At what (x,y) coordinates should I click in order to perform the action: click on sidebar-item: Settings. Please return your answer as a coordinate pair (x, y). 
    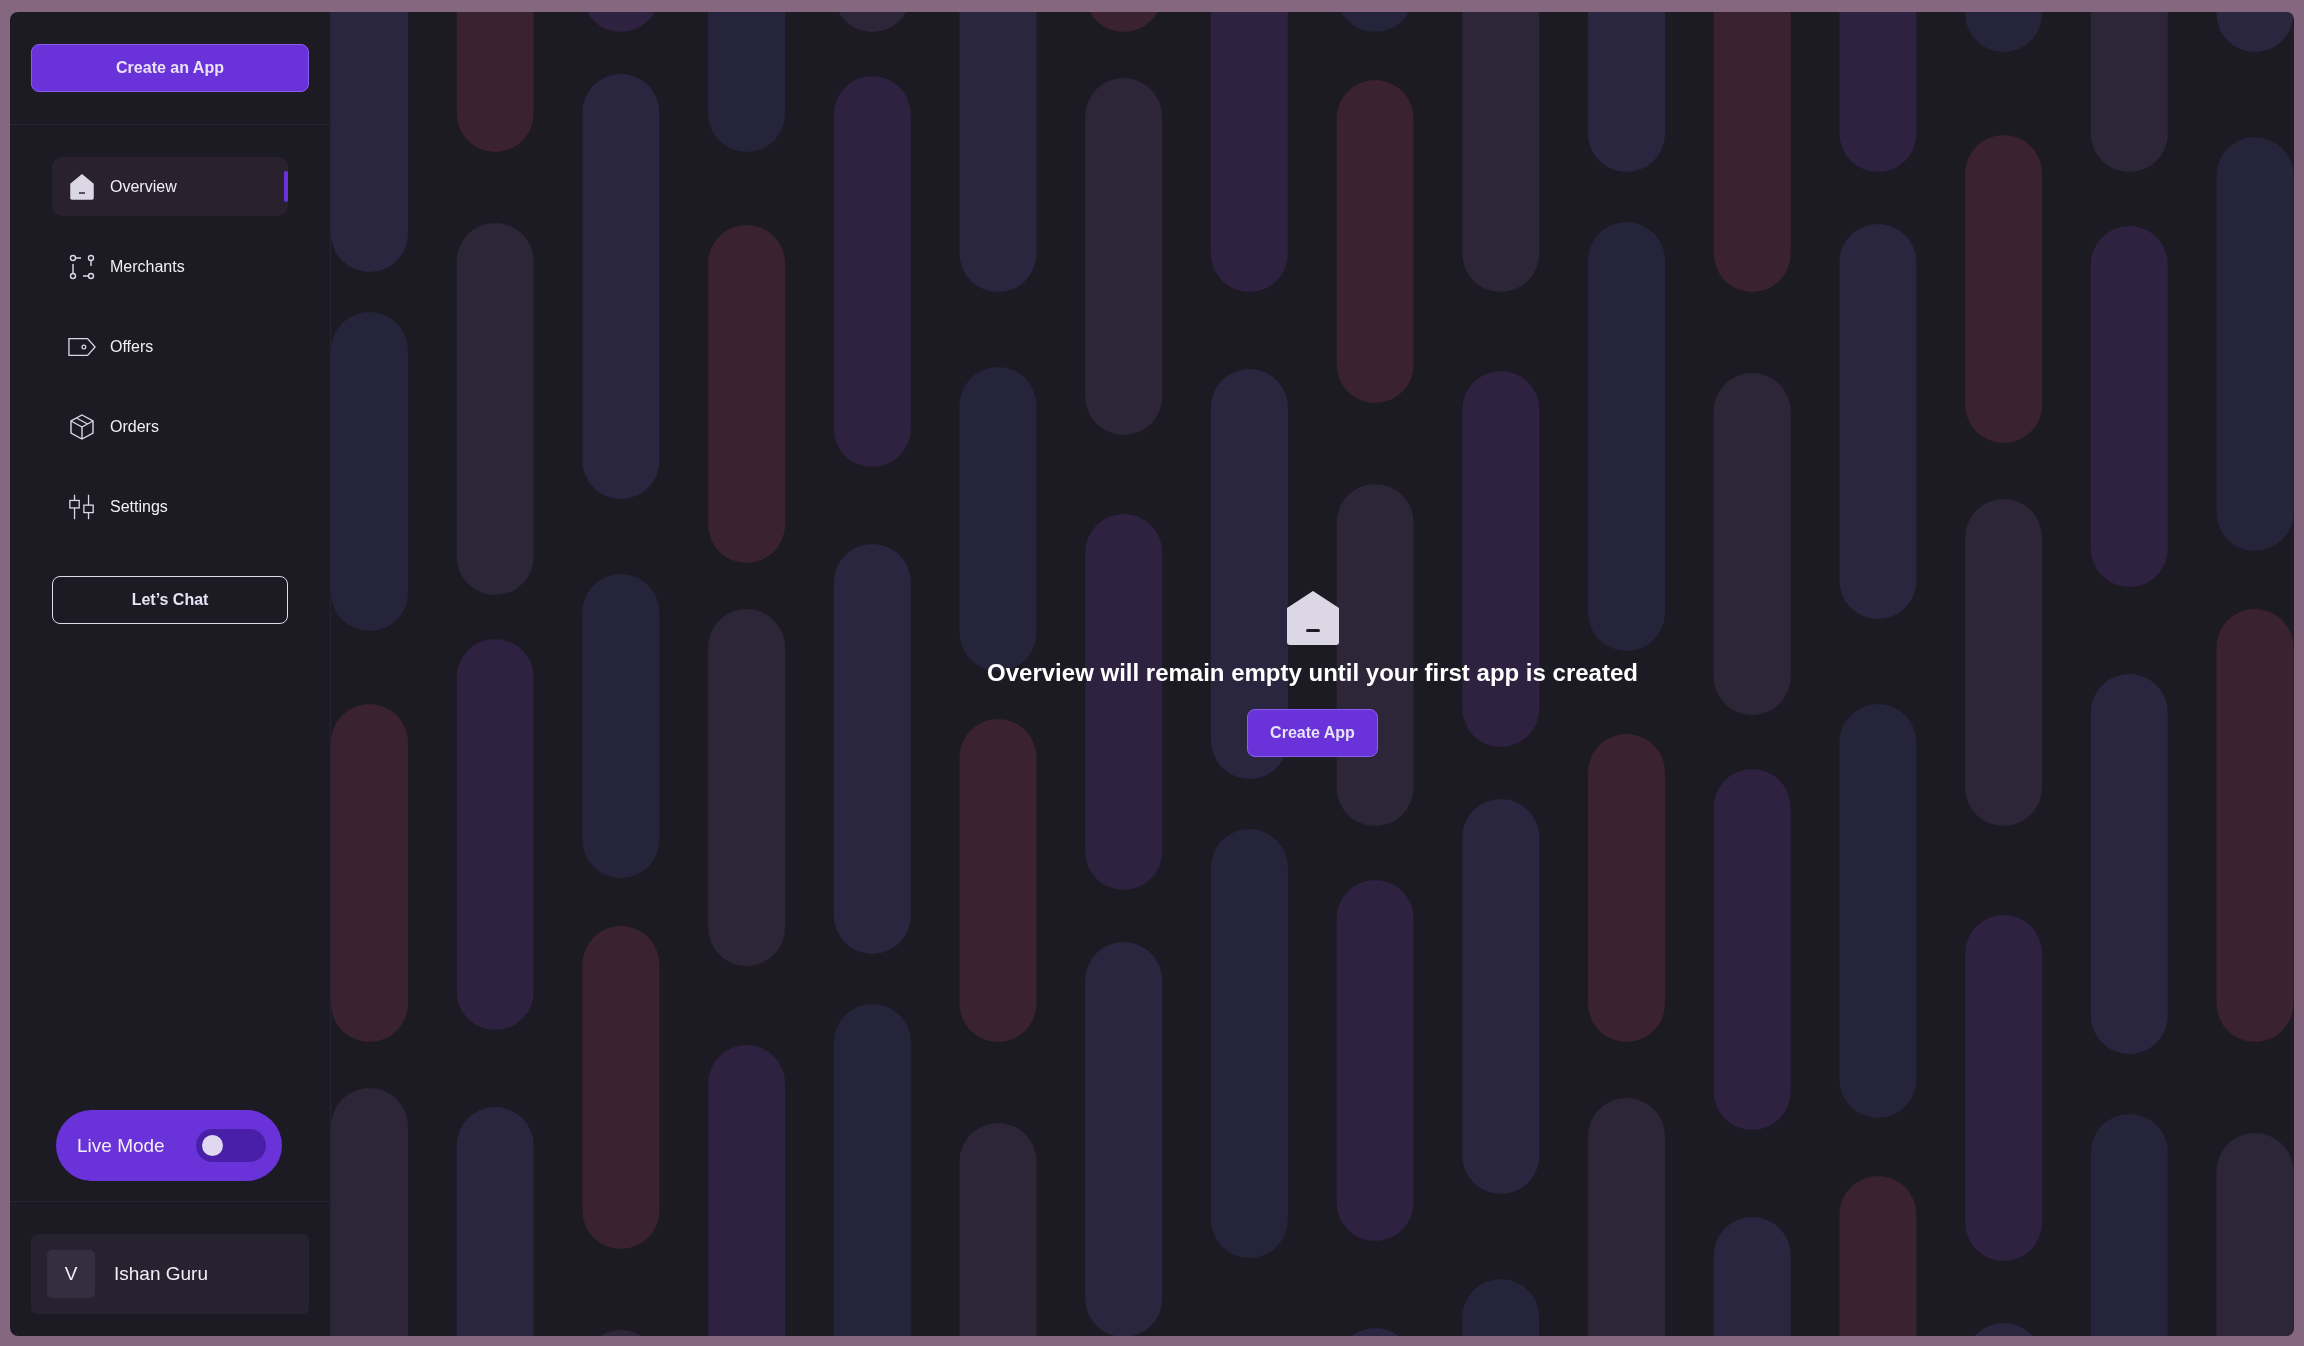
    Looking at the image, I should click on (170, 506).